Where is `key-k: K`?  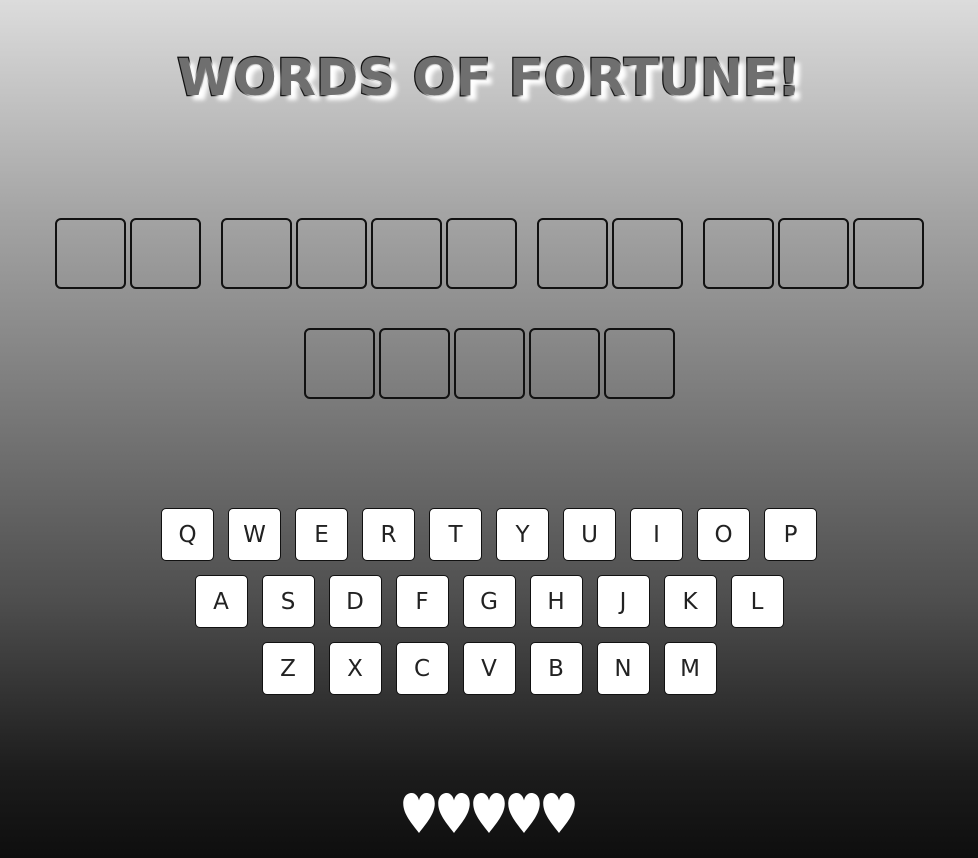
key-k: K is located at coordinates (690, 601).